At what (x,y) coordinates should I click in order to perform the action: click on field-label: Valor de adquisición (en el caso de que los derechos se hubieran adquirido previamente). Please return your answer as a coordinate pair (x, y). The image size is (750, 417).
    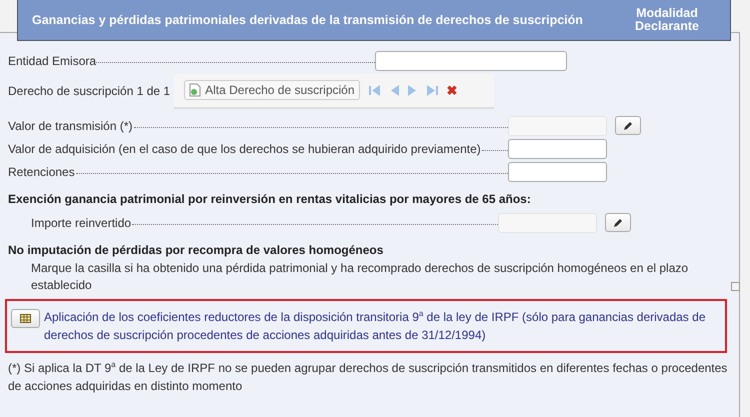
    Looking at the image, I should click on (244, 149).